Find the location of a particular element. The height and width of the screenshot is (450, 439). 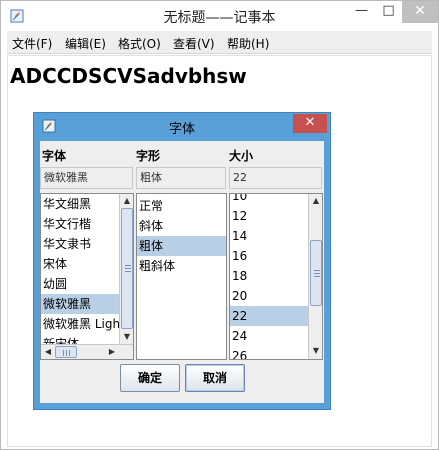

dialog-close-button: ✕ is located at coordinates (310, 123).